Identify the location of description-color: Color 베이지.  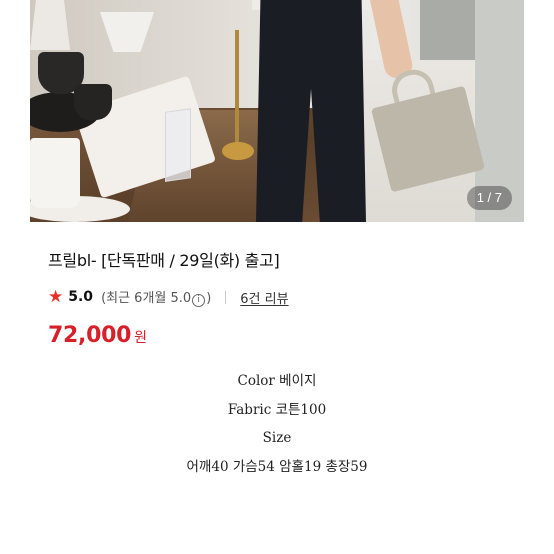
(277, 381).